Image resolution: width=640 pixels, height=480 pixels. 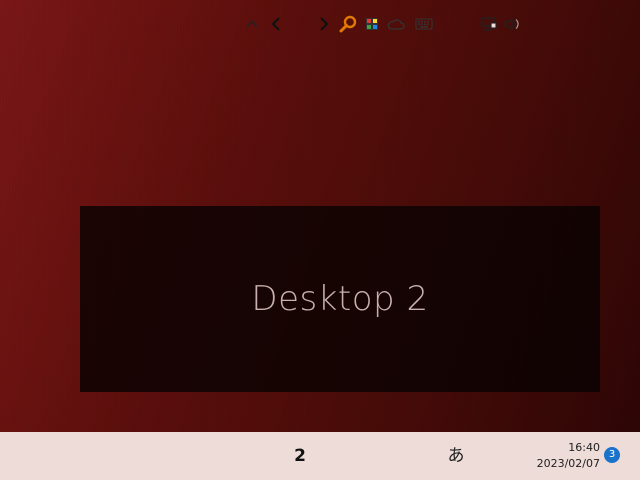 I want to click on taskbar-clock: 16:40 2023/02/07, so click(x=565, y=456).